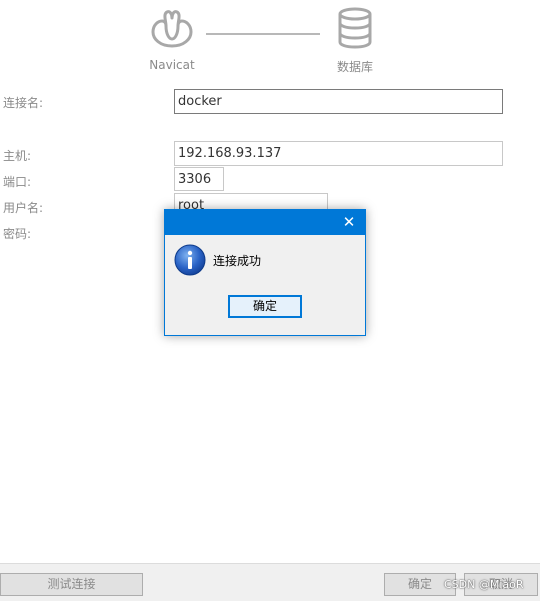 The height and width of the screenshot is (601, 540). Describe the element at coordinates (349, 222) in the screenshot. I see `close-icon: ✕` at that location.